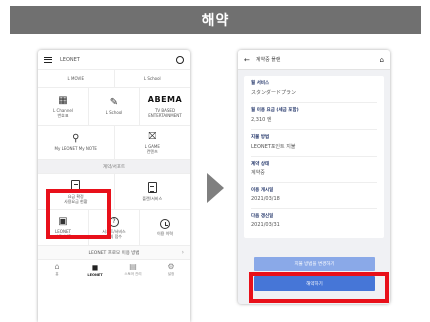 The image size is (430, 322). I want to click on nav-settings: ⚙ 설정, so click(171, 270).